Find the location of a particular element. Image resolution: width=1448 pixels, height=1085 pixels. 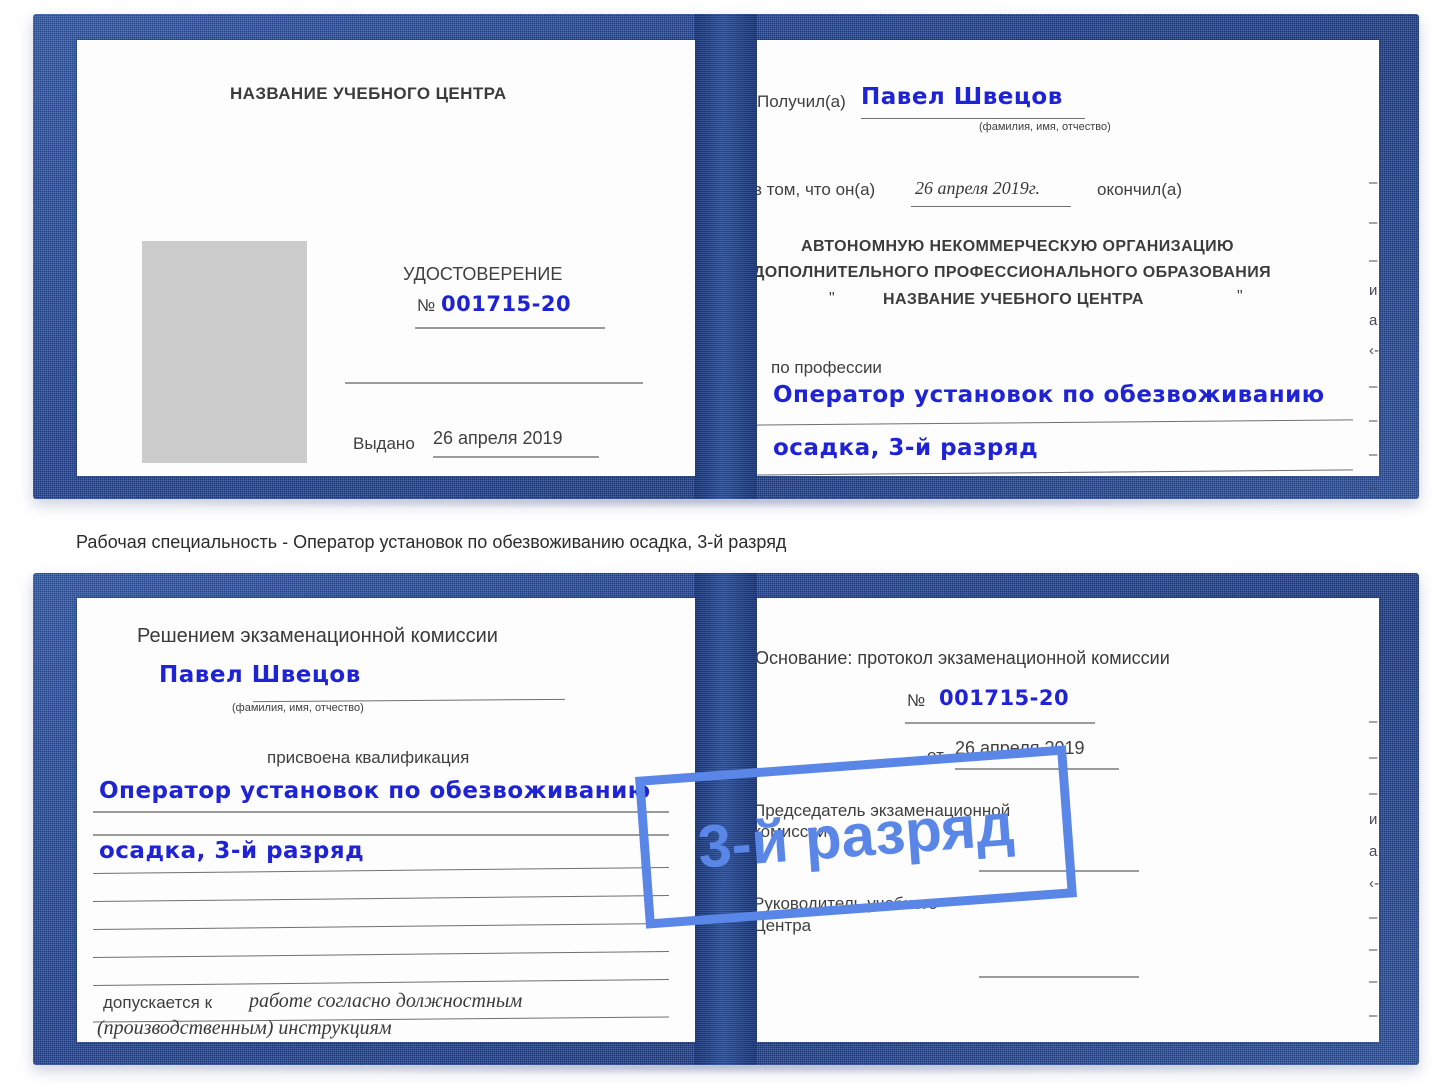

top-right-profession-line1: Оператор установок по обезвоживанию is located at coordinates (1049, 395).